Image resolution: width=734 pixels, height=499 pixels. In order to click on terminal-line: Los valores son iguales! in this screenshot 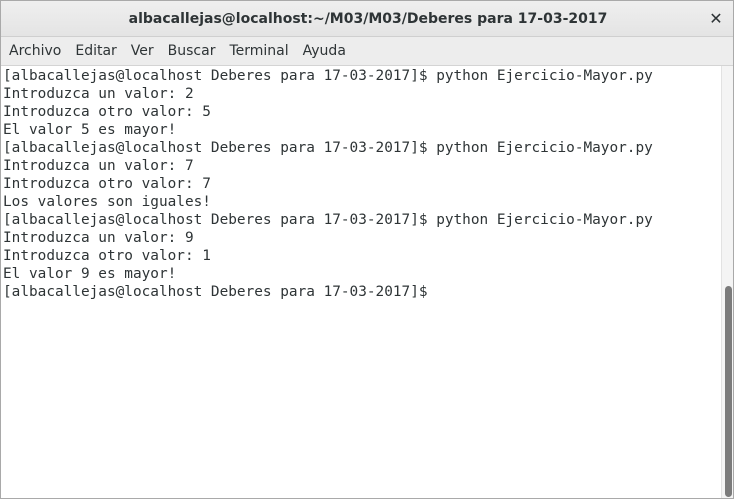, I will do `click(107, 202)`.